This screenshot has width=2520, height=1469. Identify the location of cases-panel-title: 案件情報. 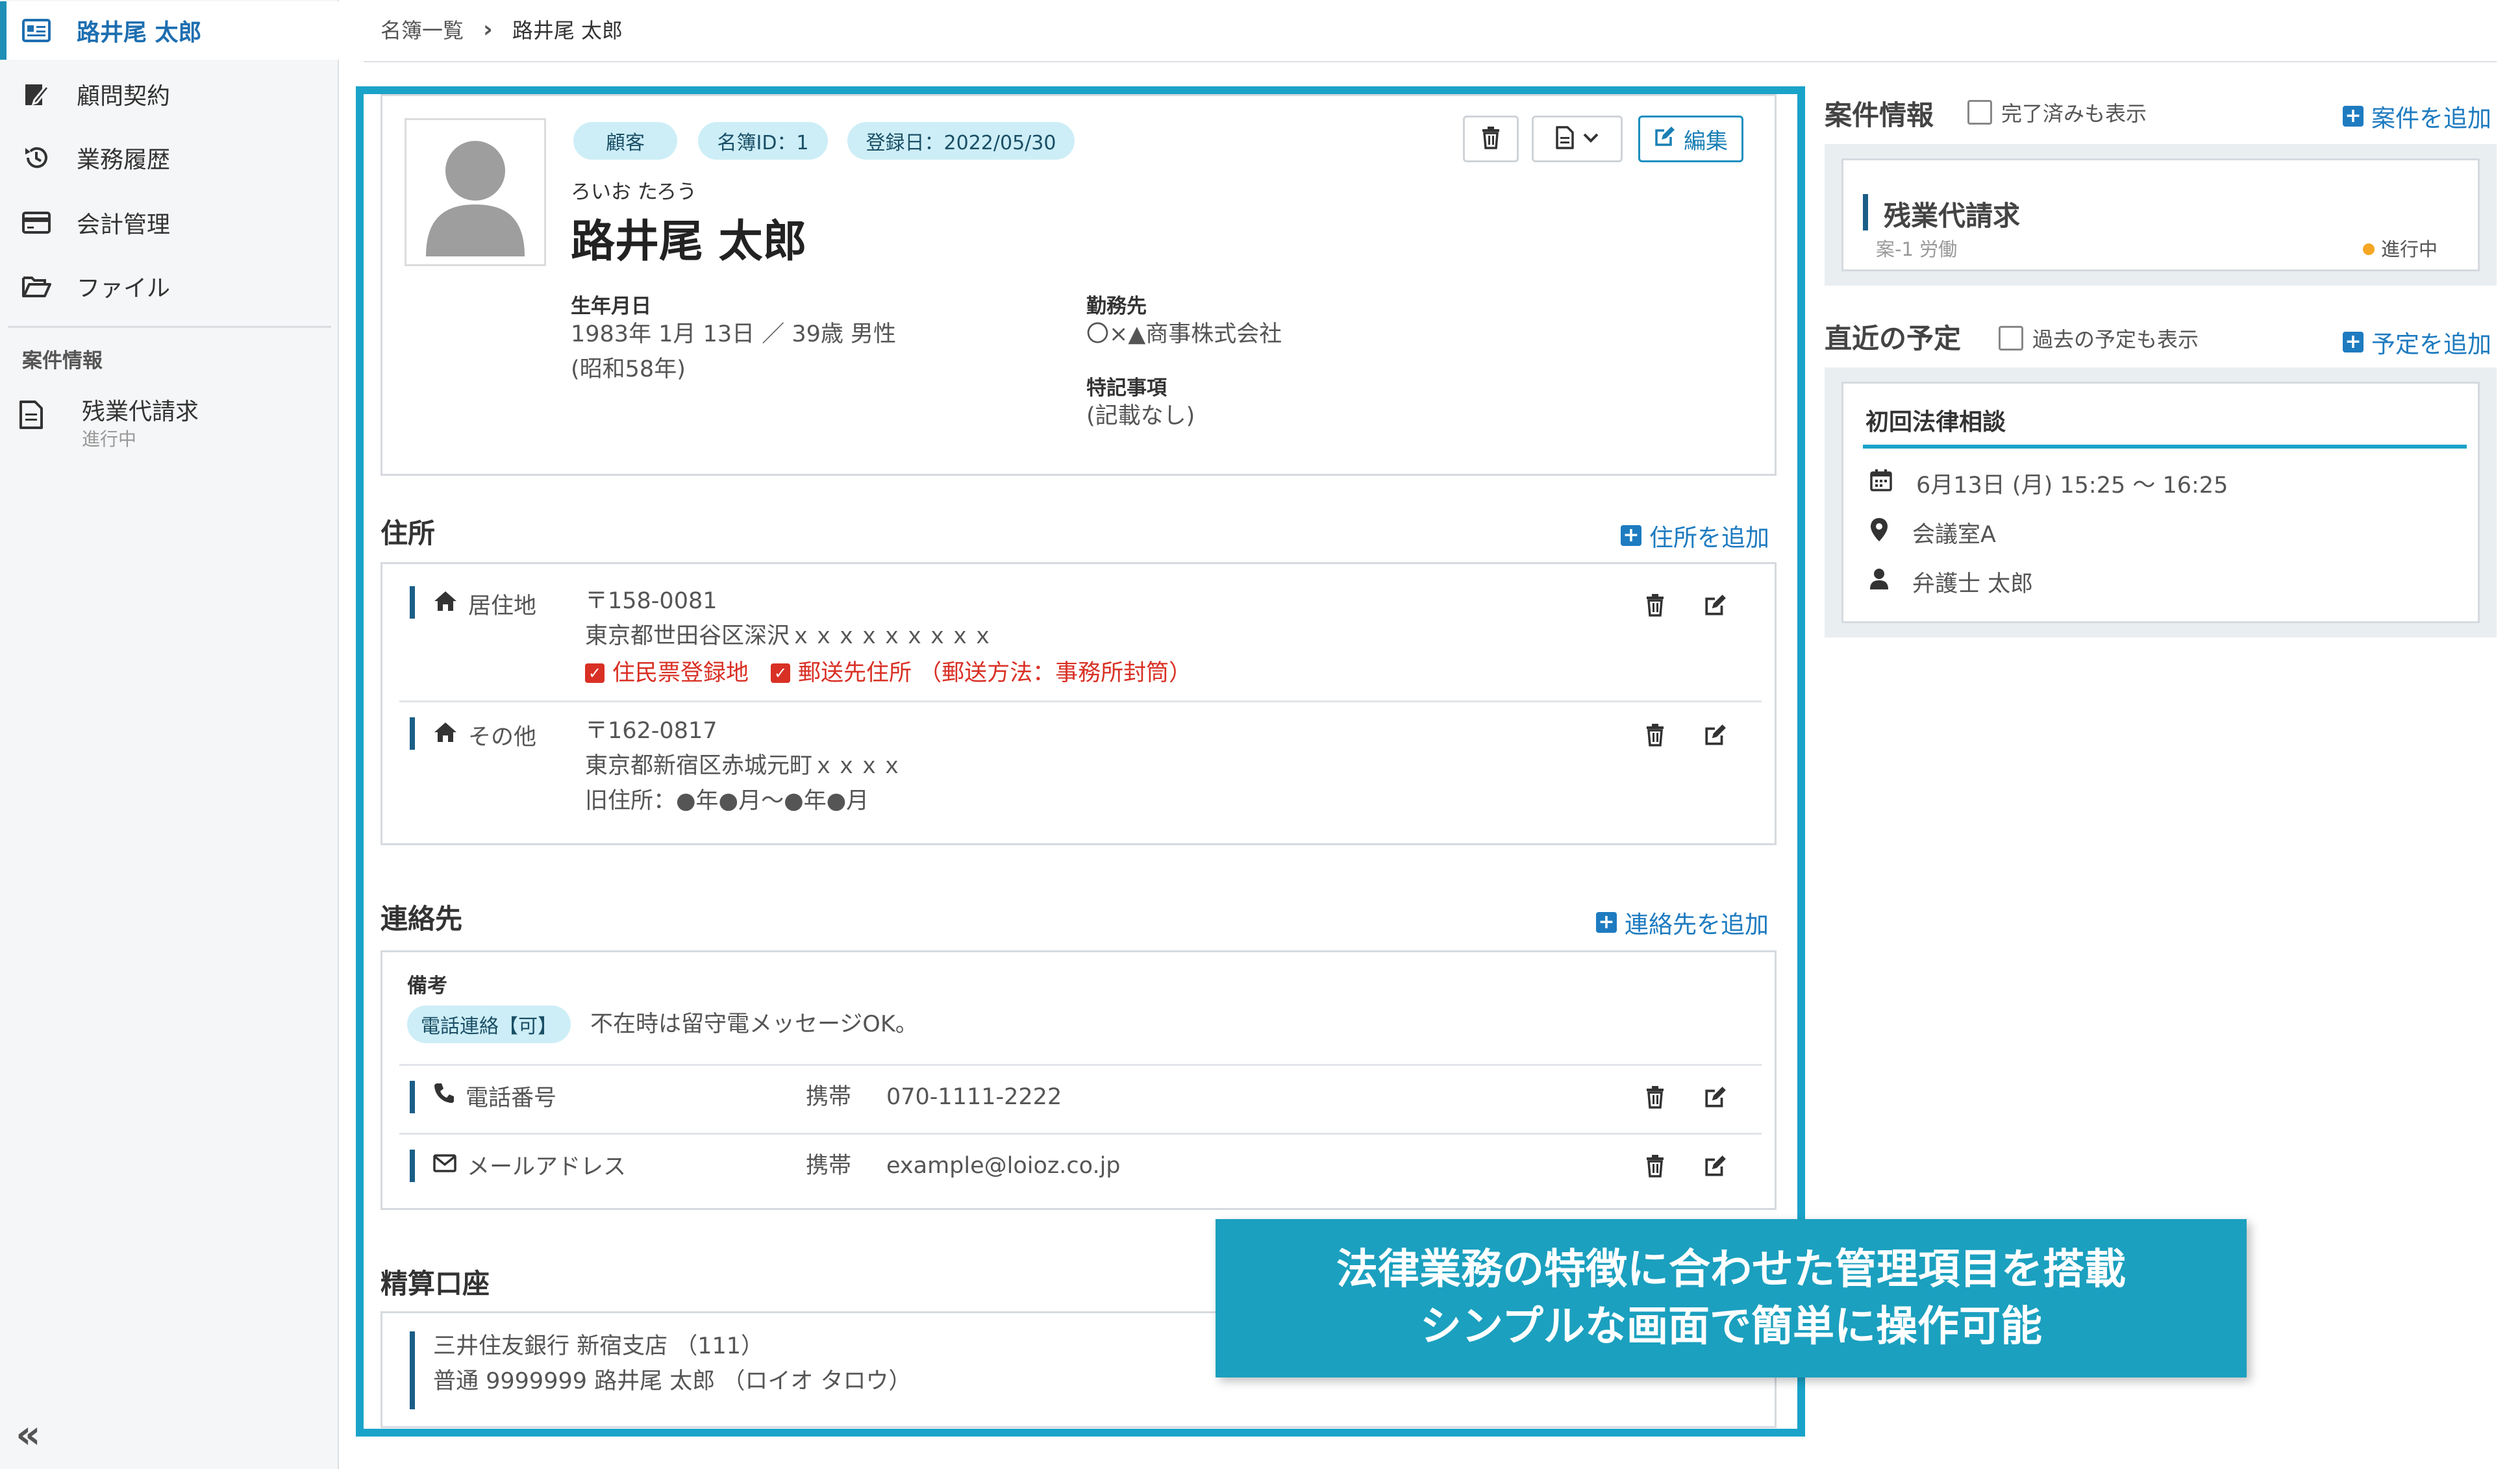
(1879, 115).